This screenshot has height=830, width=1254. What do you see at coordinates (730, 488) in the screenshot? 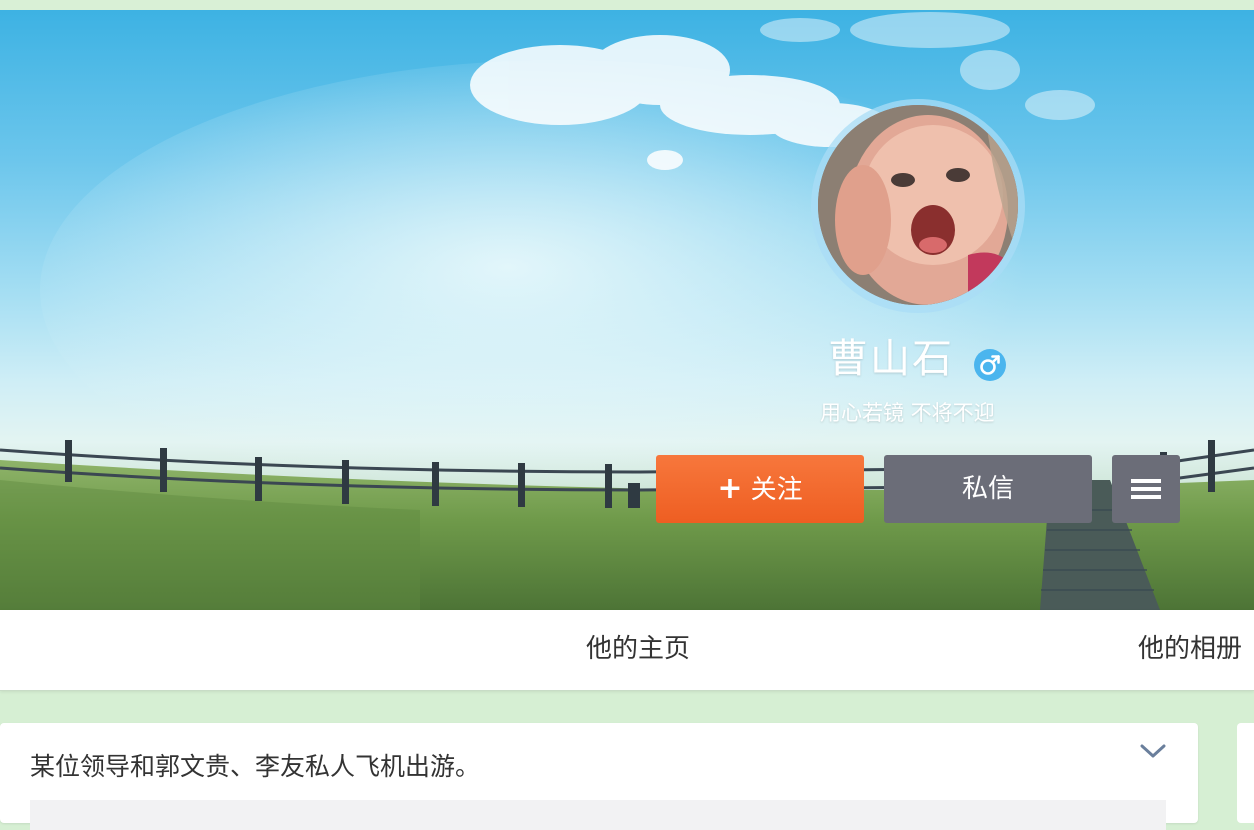
I see `plus-icon: +` at bounding box center [730, 488].